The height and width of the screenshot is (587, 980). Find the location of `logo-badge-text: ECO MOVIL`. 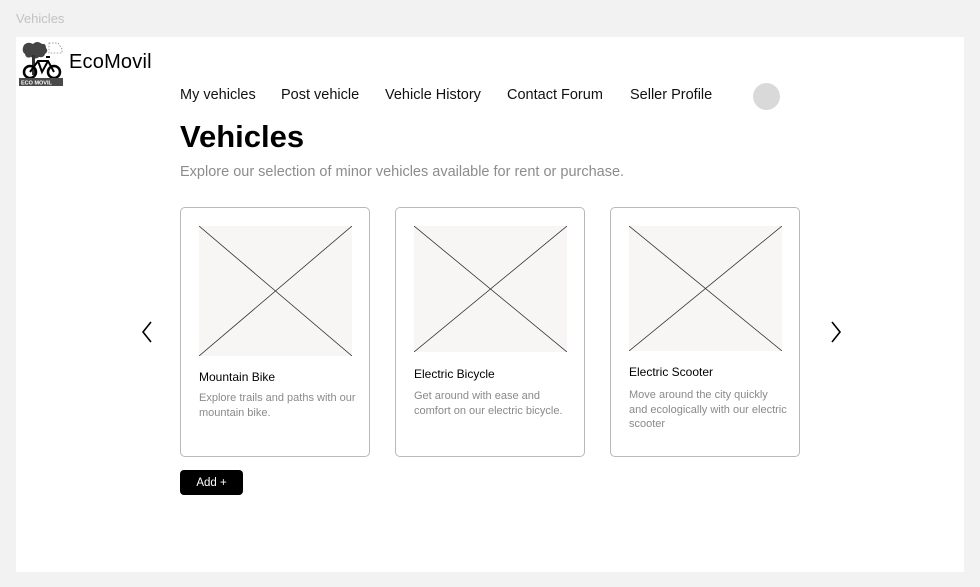

logo-badge-text: ECO MOVIL is located at coordinates (37, 84).